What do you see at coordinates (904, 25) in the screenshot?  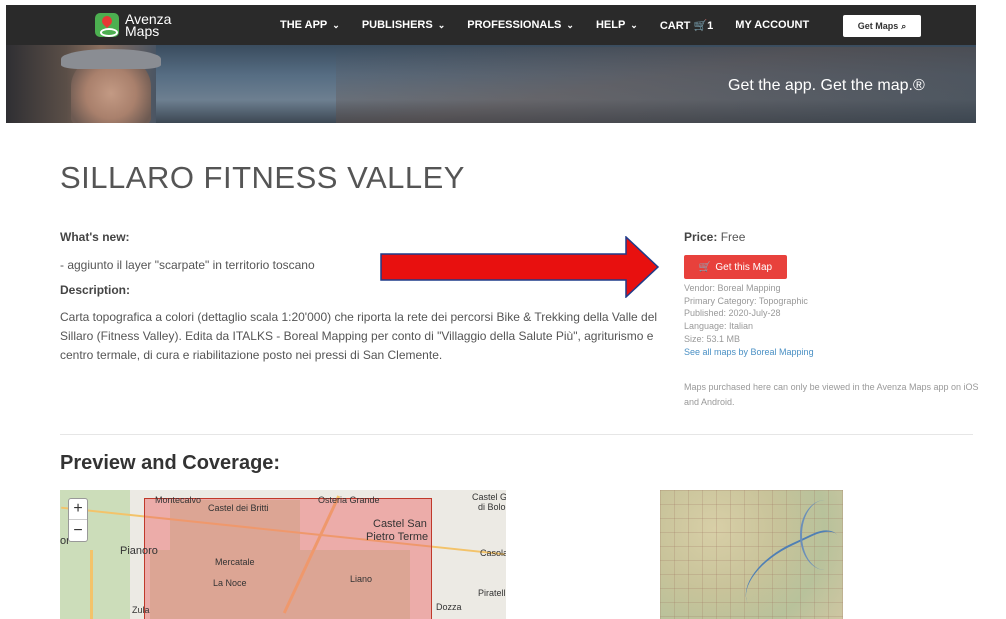 I see `search-icon: ⌕` at bounding box center [904, 25].